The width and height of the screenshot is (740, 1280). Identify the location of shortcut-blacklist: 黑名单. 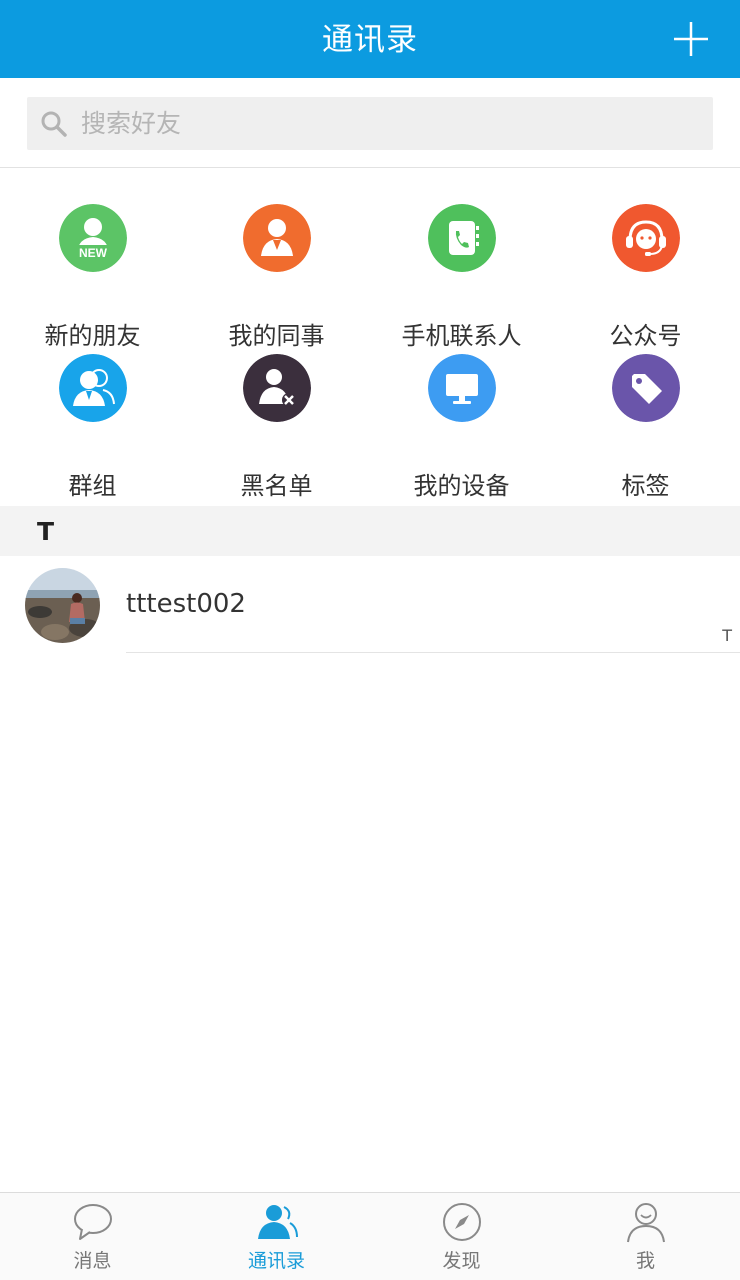
(276, 429).